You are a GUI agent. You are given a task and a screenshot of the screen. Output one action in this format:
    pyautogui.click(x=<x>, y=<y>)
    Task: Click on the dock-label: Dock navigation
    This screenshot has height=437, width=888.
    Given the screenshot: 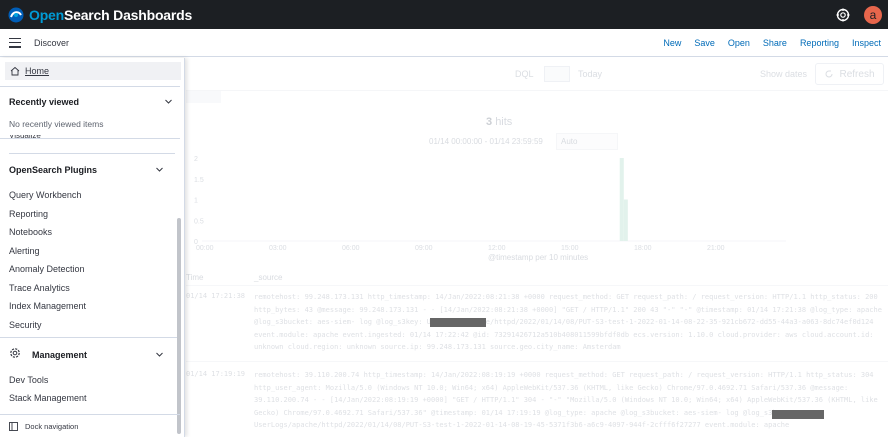 What is the action you would take?
    pyautogui.click(x=52, y=426)
    